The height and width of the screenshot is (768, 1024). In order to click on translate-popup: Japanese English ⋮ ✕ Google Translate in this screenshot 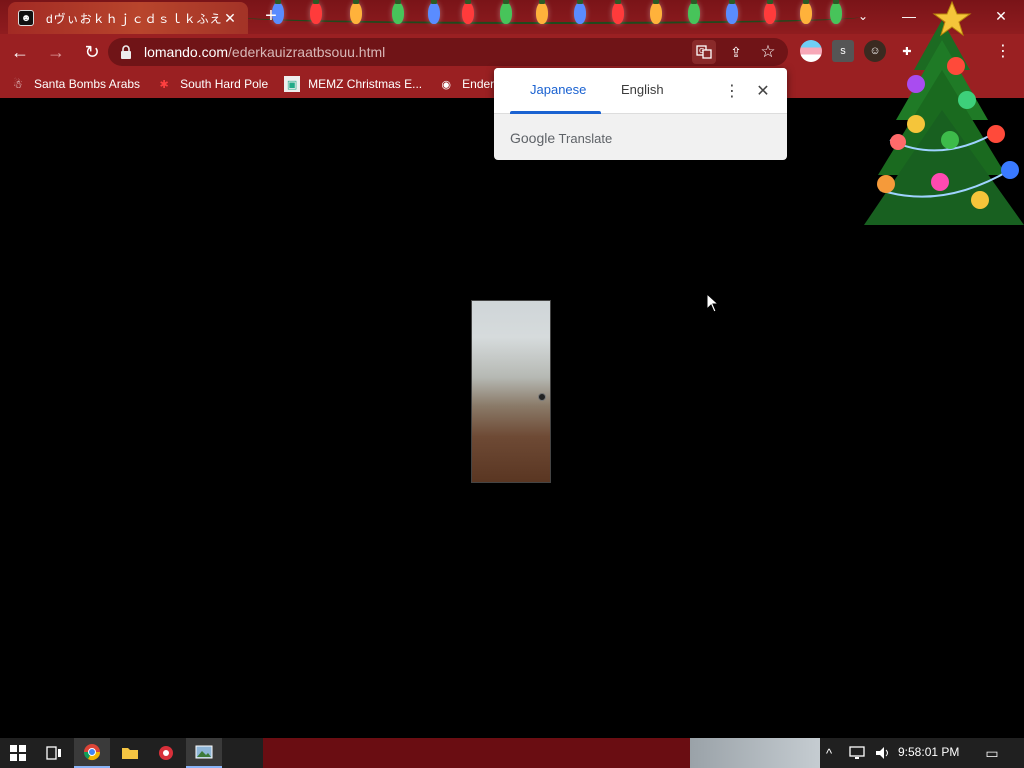, I will do `click(640, 114)`.